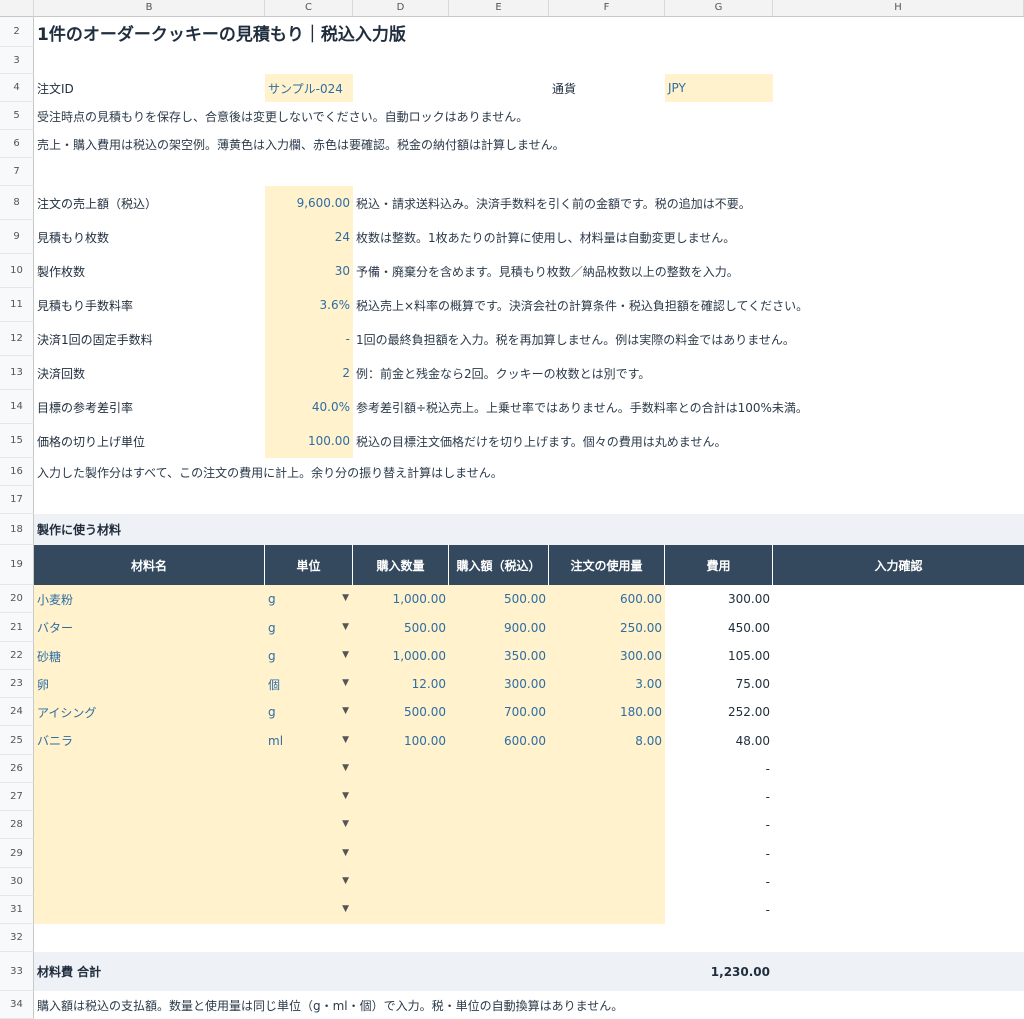 The image size is (1024, 1019). Describe the element at coordinates (499, 740) in the screenshot. I see `purchase-price-input: 600.00` at that location.